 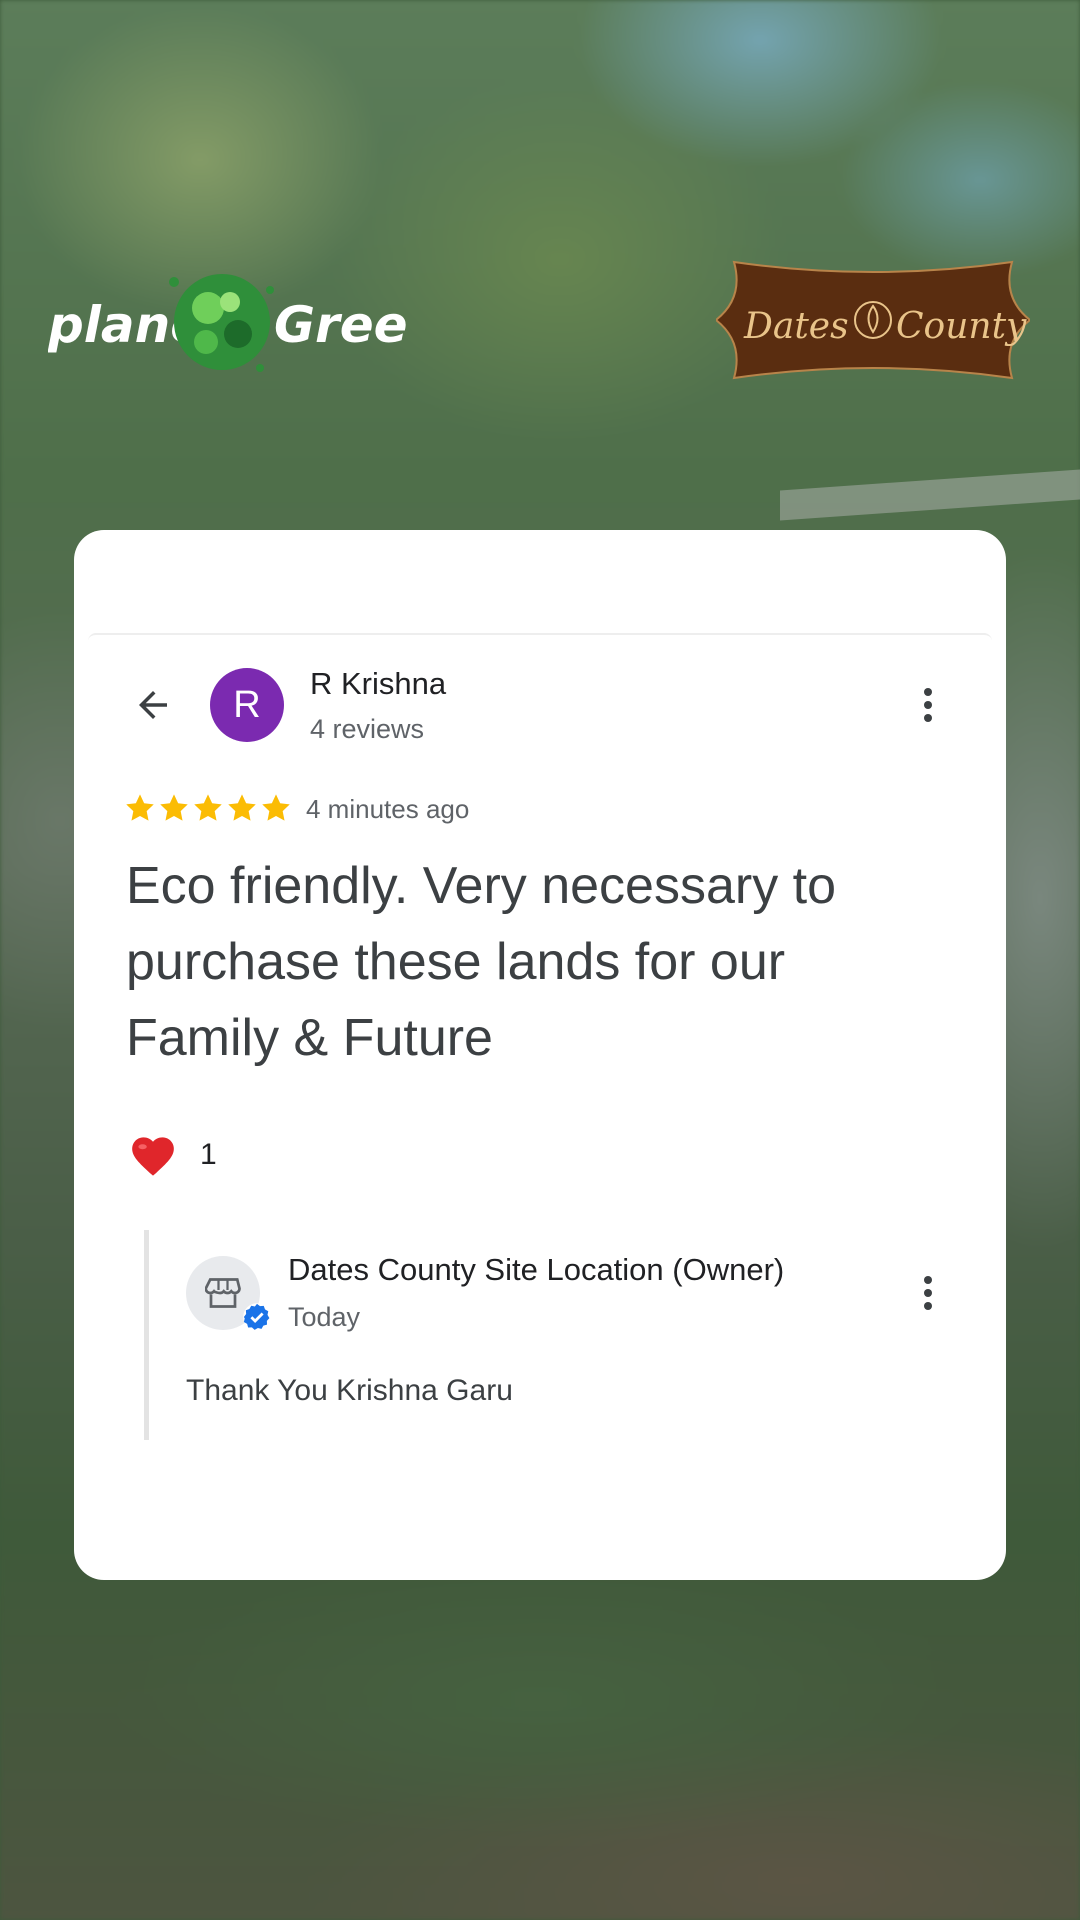 I want to click on planet-green-logo: planet Green, so click(x=228, y=323).